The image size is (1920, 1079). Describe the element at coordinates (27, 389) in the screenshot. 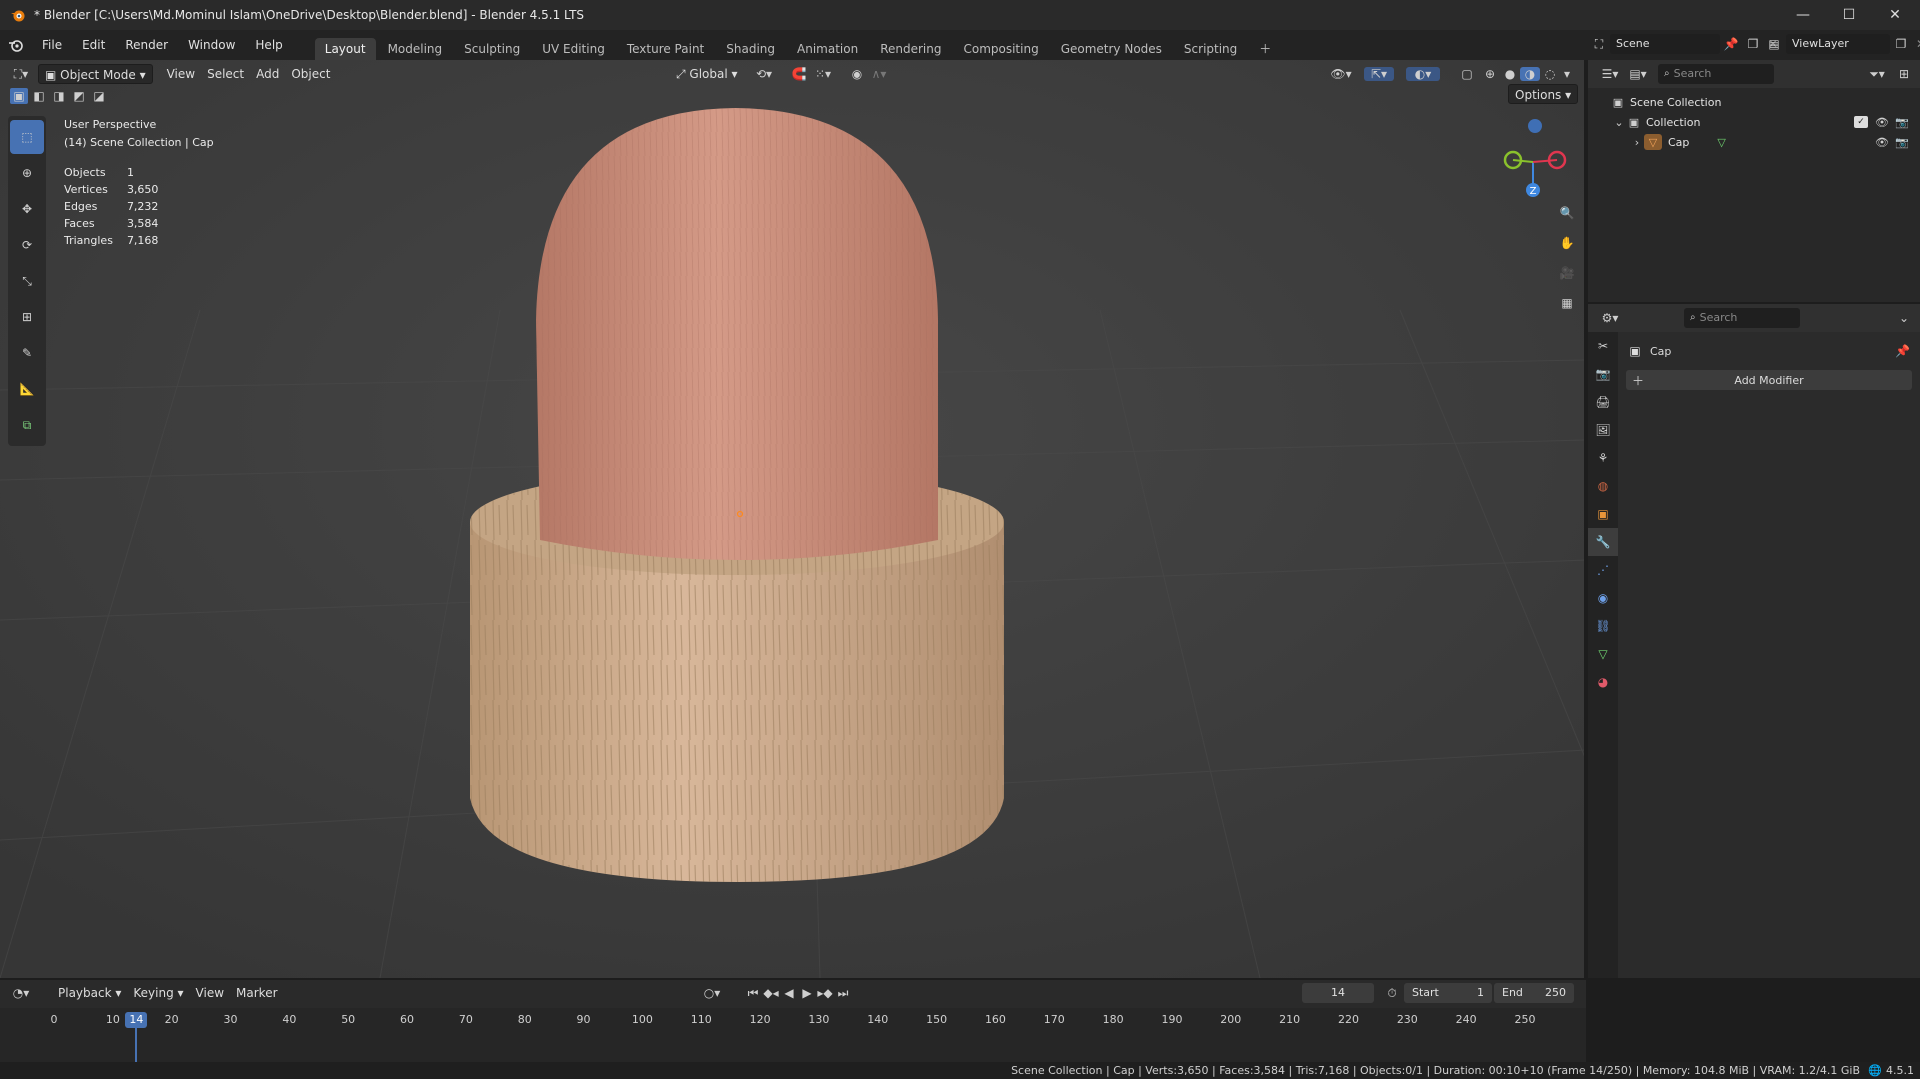

I see `measure-tool: 📐` at that location.